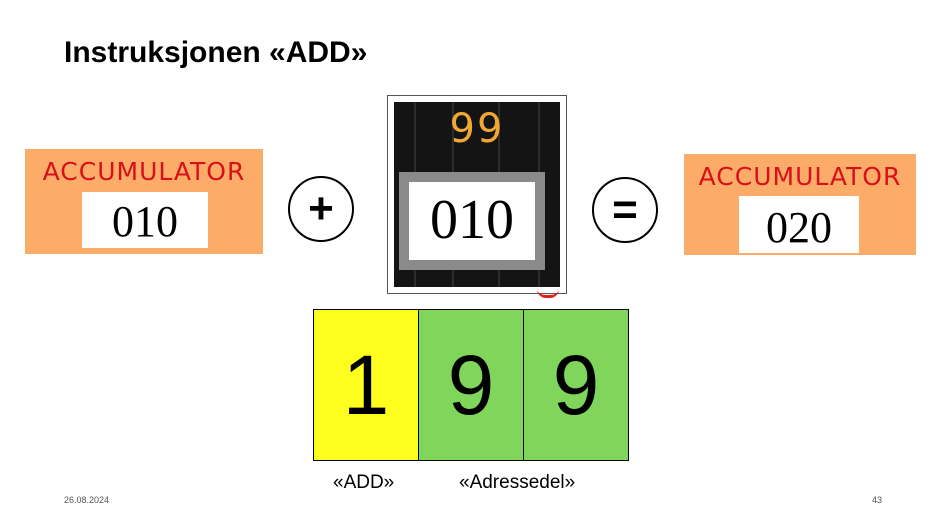  What do you see at coordinates (145, 220) in the screenshot?
I see `accumulator-value: 010` at bounding box center [145, 220].